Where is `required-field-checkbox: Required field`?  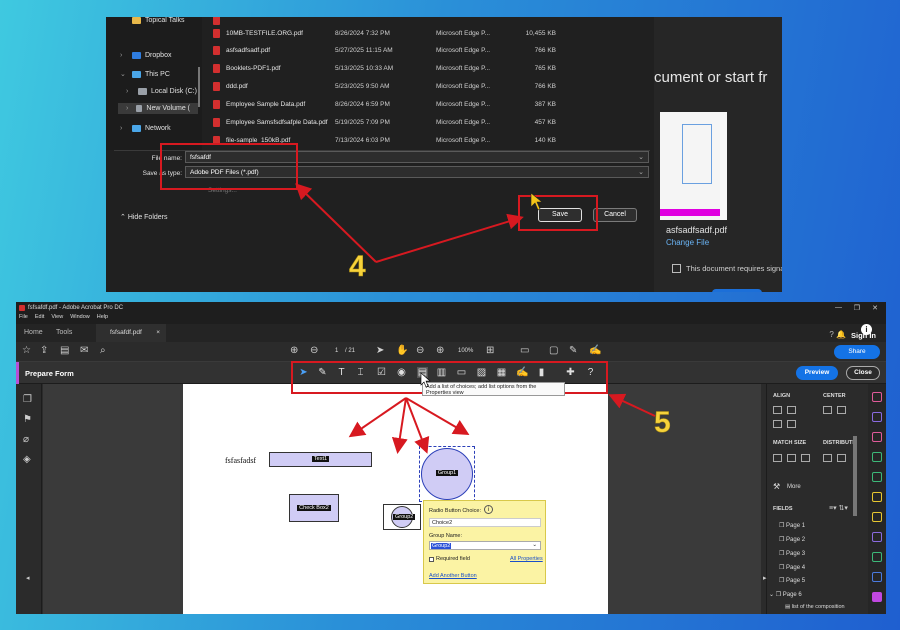
required-field-checkbox: Required field is located at coordinates (449, 559).